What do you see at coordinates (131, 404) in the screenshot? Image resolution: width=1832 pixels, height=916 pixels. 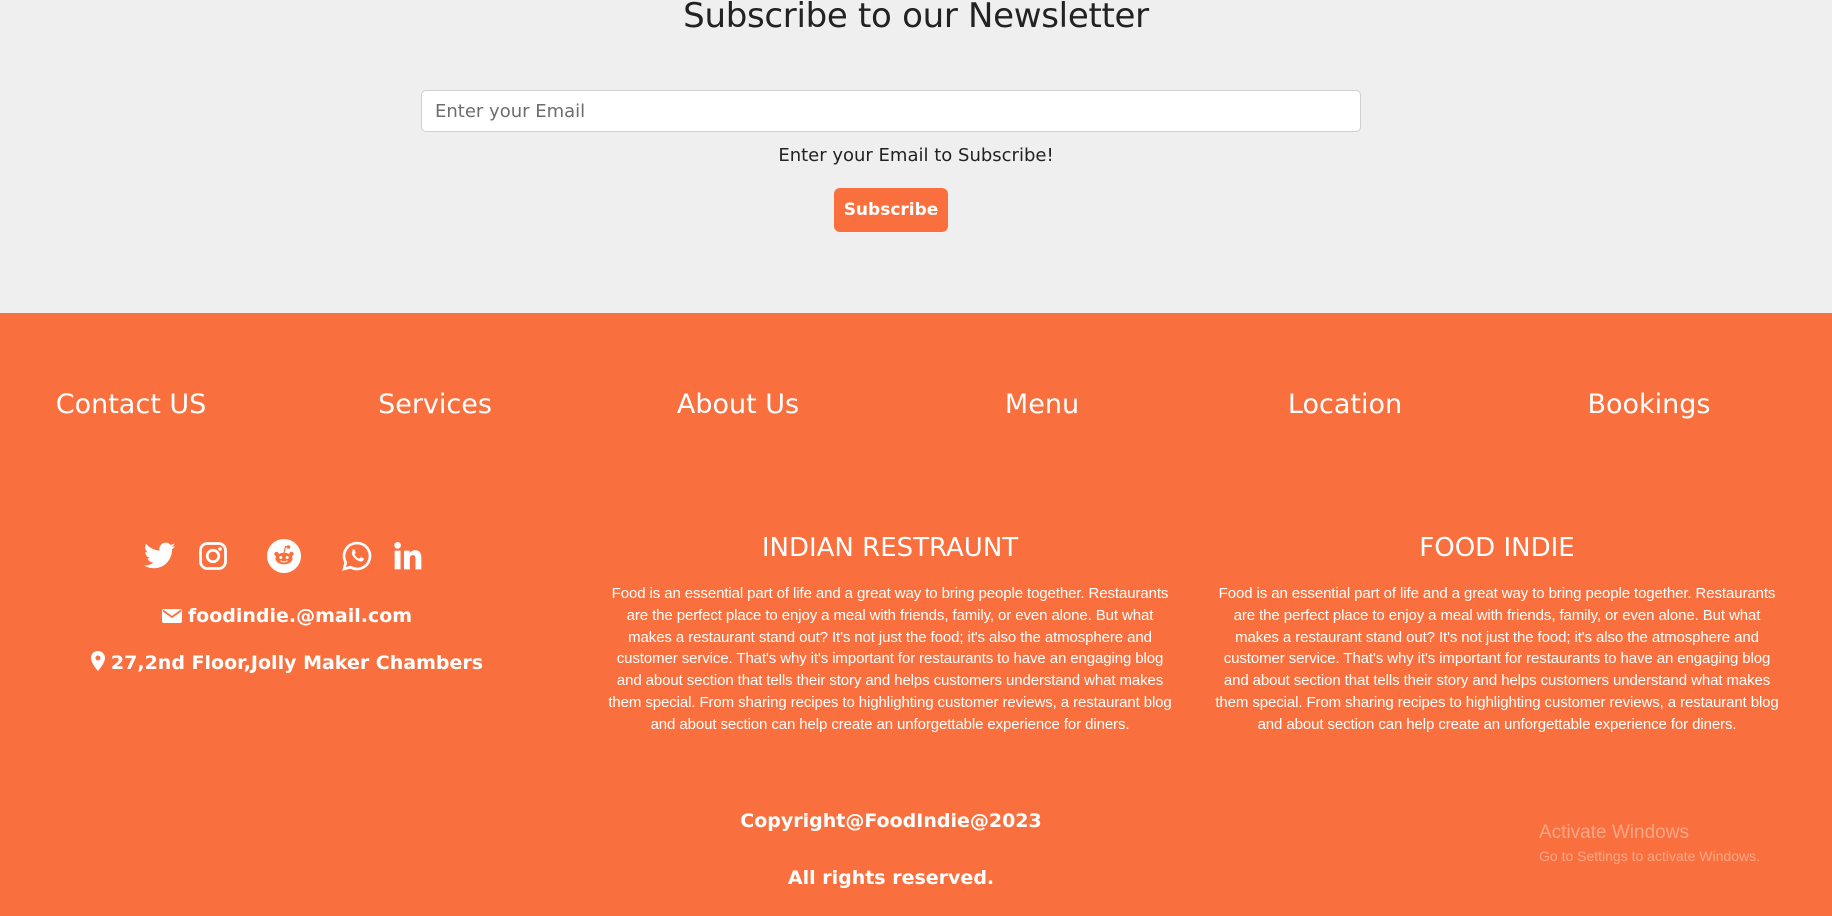 I see `nav-link-contact-us: Contact US` at bounding box center [131, 404].